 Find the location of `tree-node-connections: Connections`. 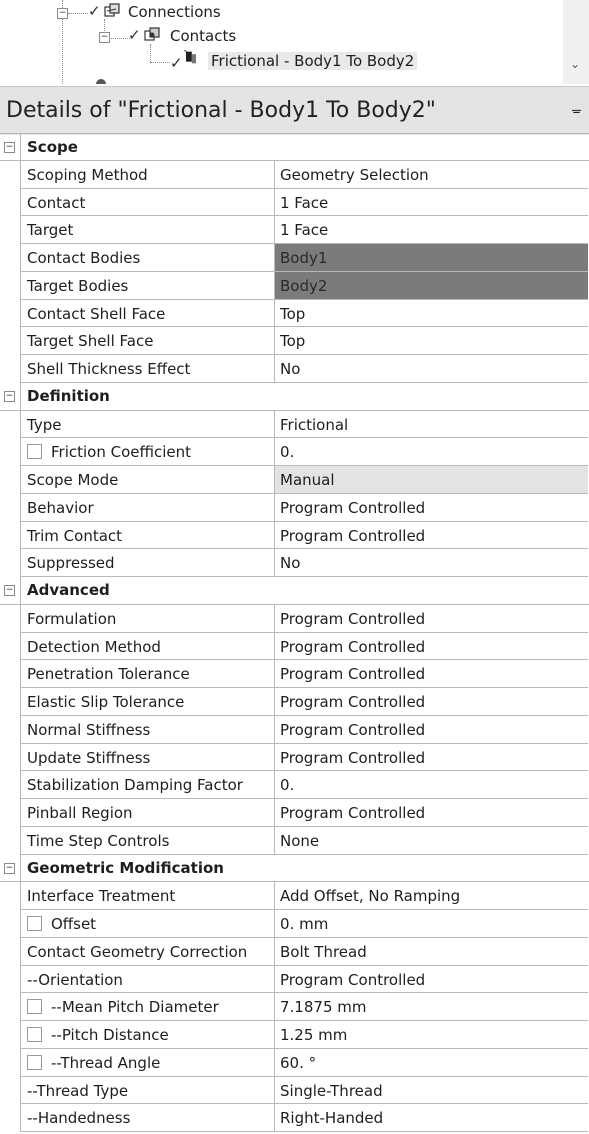

tree-node-connections: Connections is located at coordinates (174, 12).